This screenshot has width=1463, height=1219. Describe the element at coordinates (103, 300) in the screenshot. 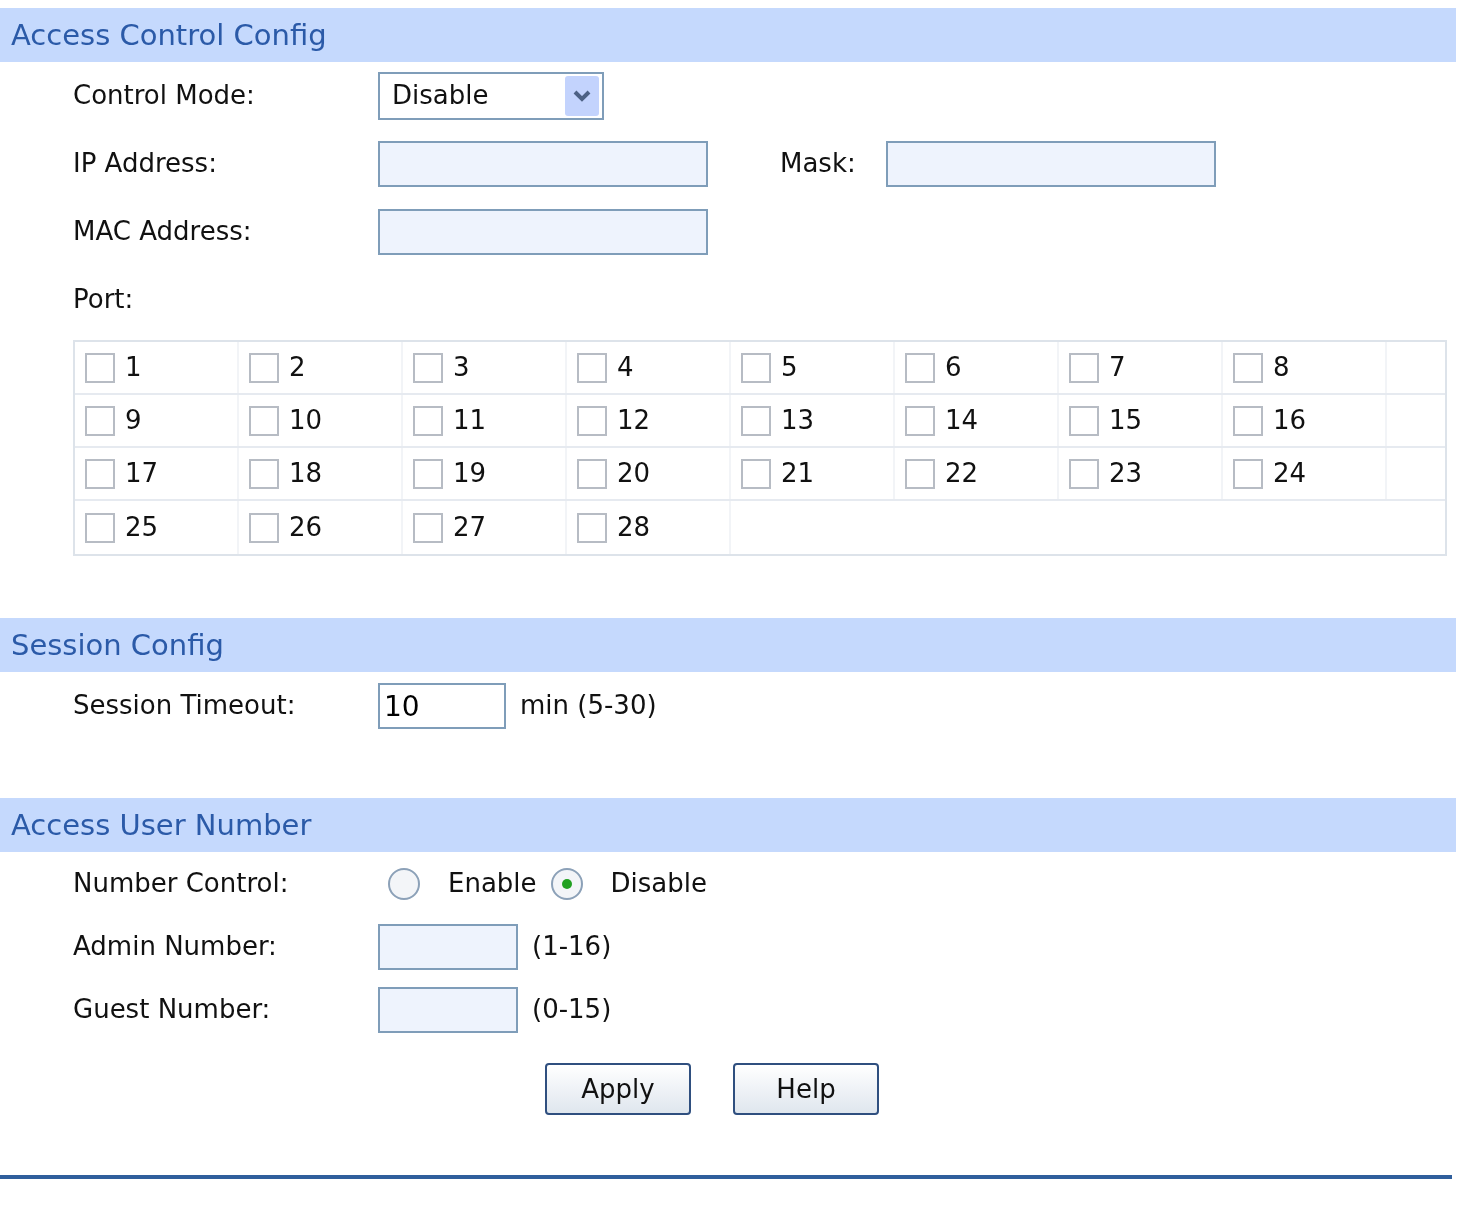

I see `field-label: Port:` at that location.